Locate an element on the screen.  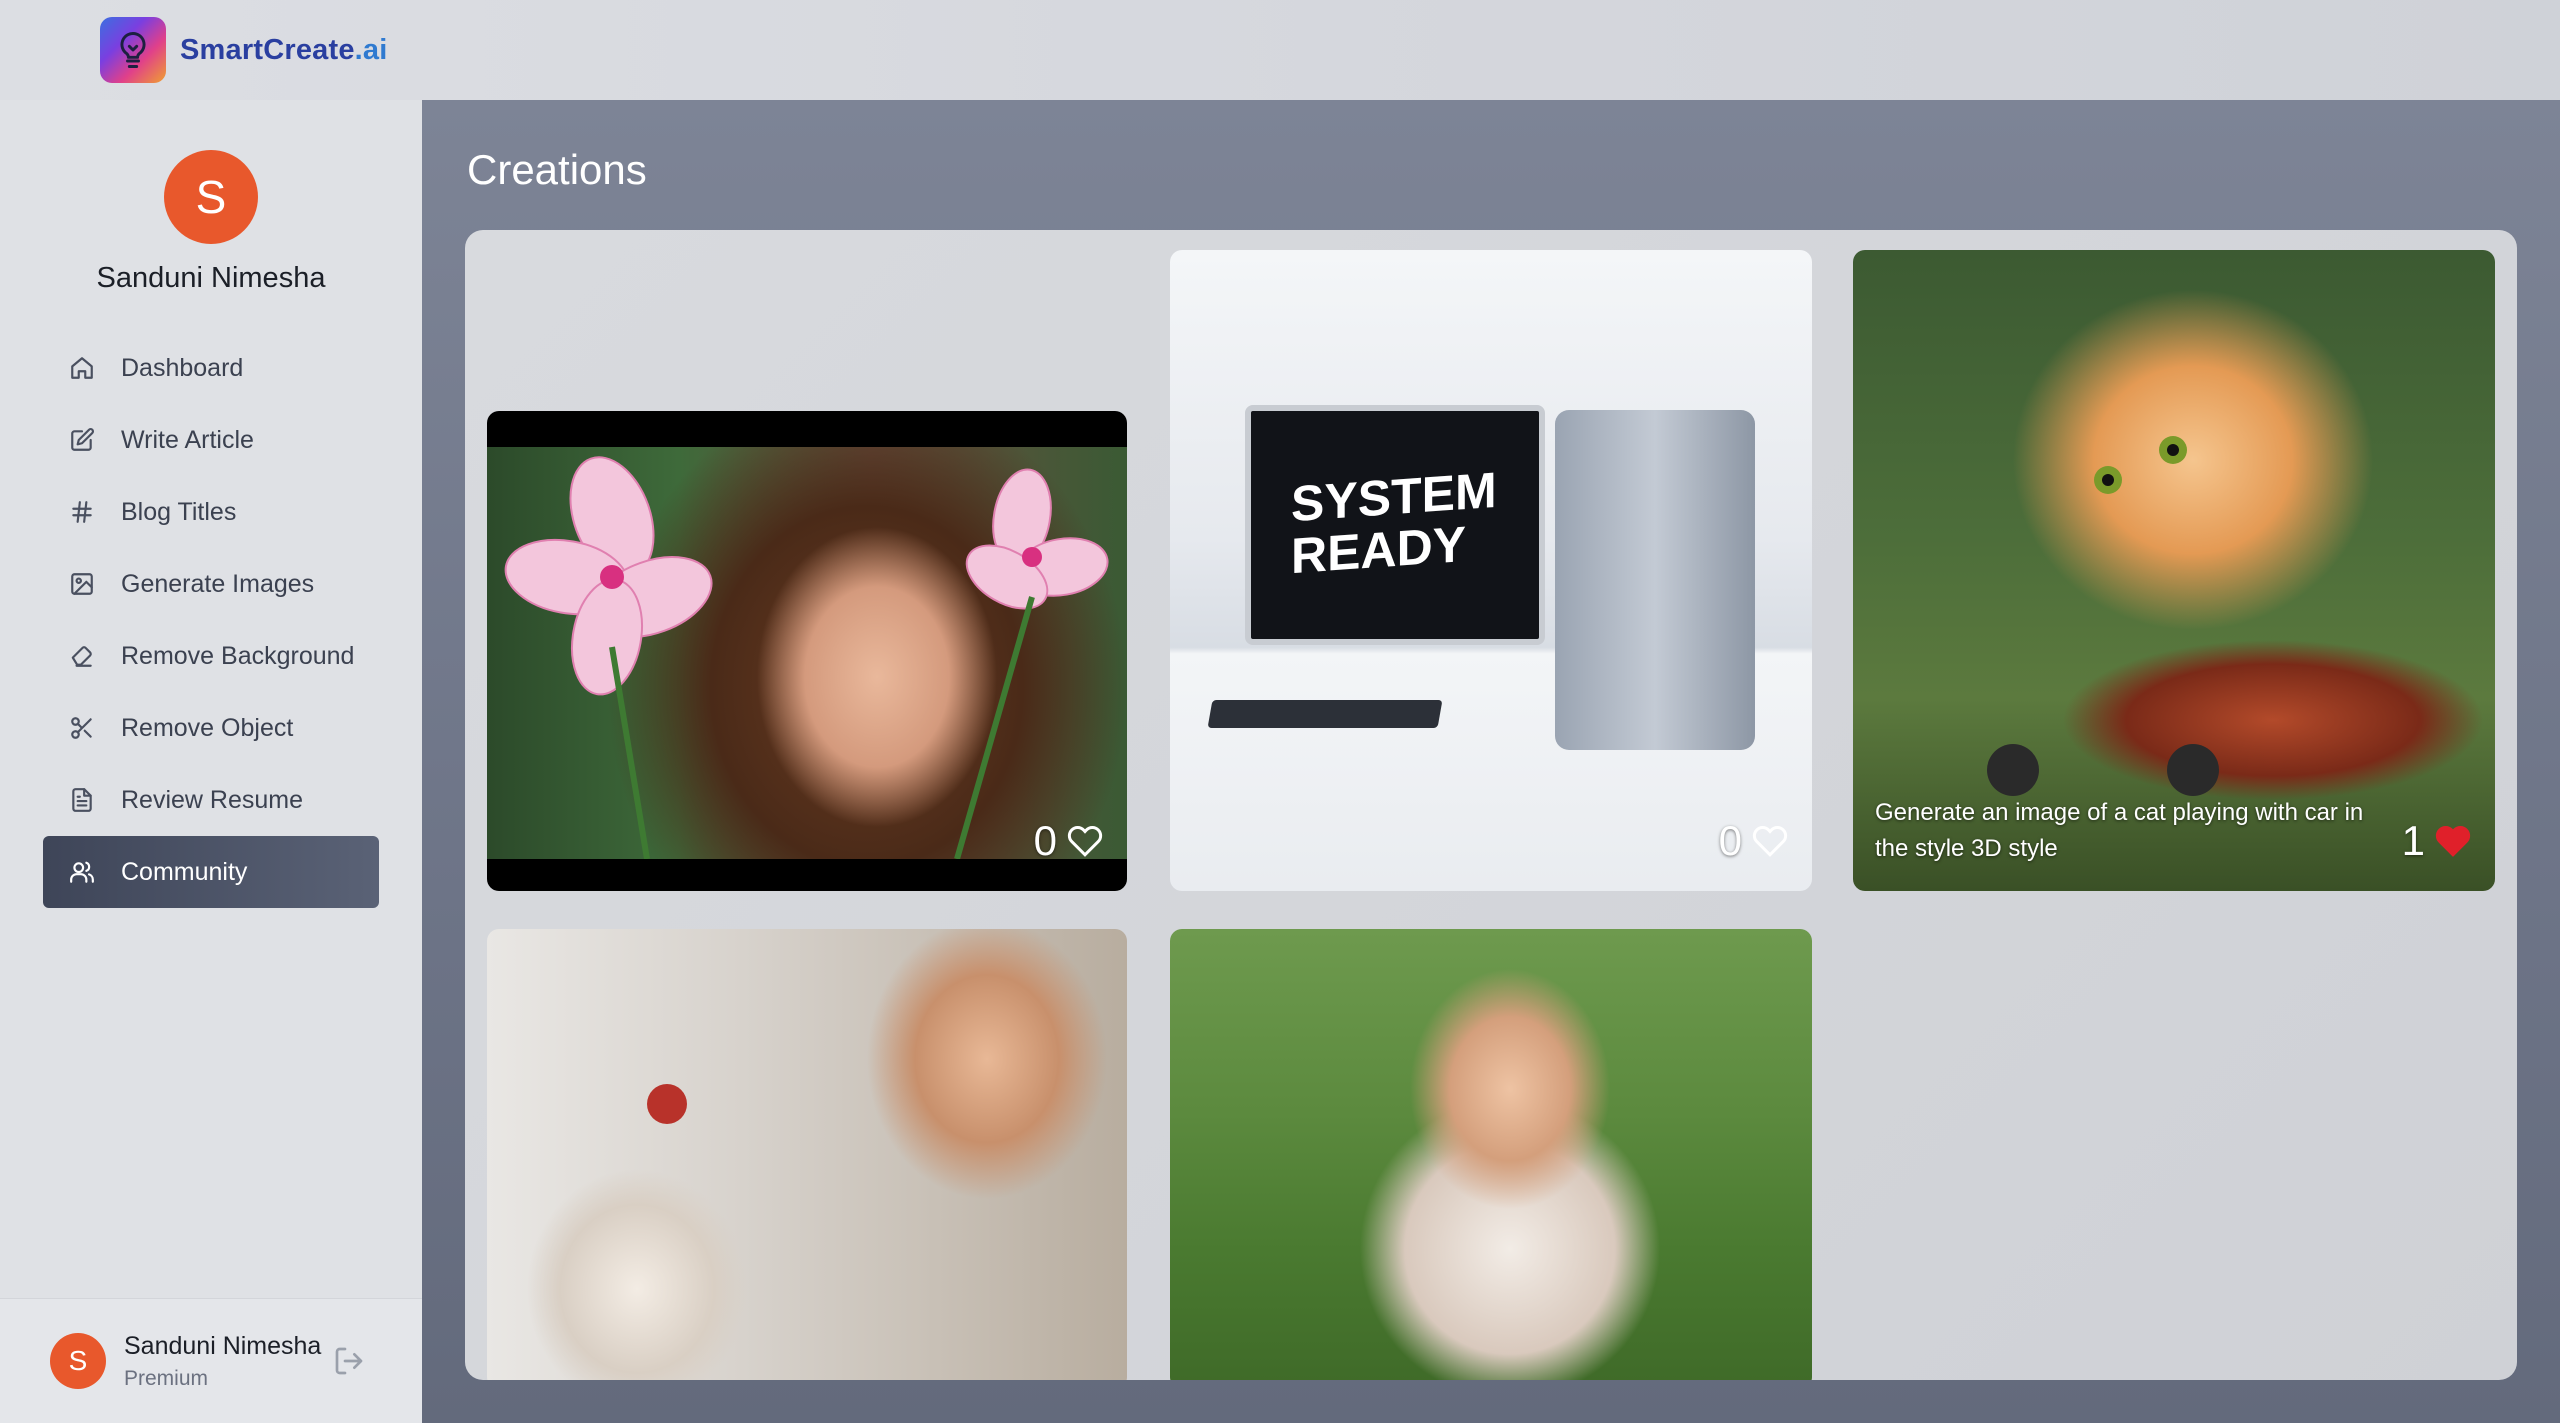
user-plan: Premium is located at coordinates (166, 1378).